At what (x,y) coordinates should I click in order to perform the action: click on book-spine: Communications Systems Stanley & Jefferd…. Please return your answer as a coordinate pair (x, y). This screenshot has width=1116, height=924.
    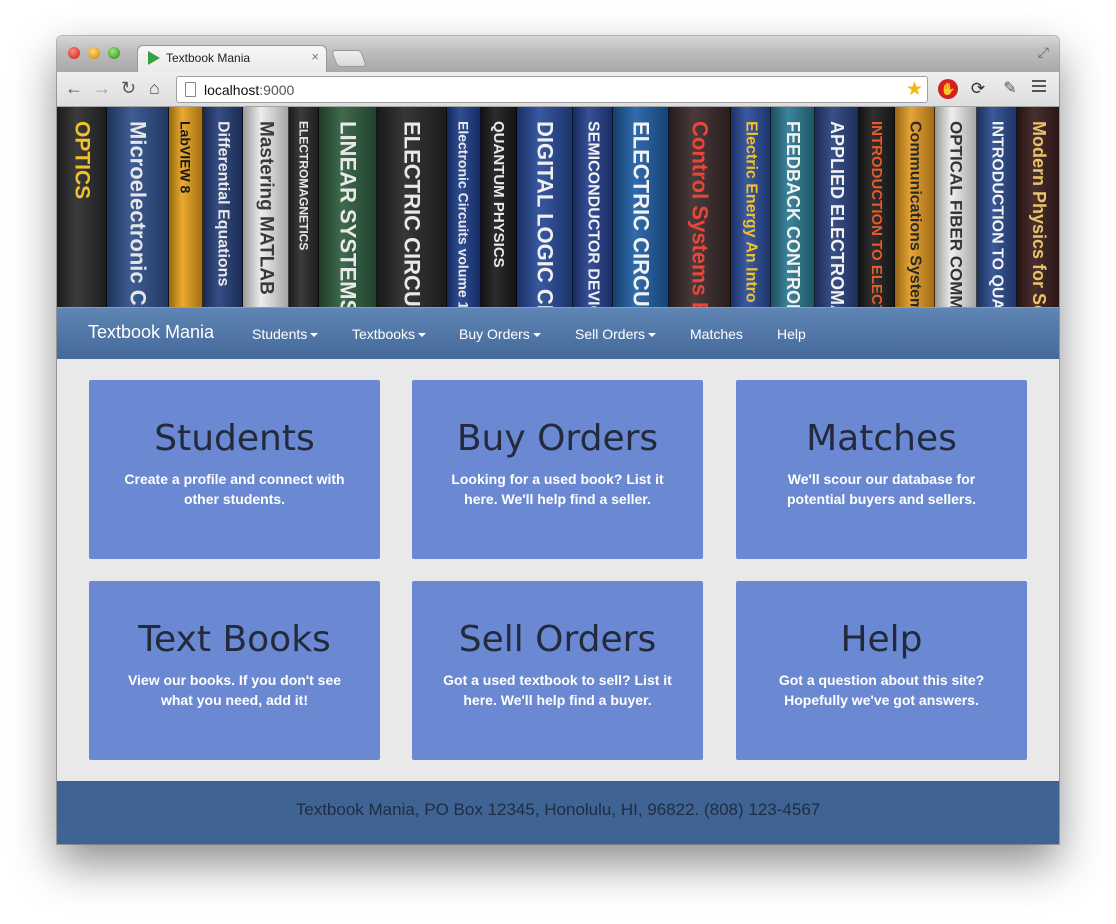
    Looking at the image, I should click on (915, 207).